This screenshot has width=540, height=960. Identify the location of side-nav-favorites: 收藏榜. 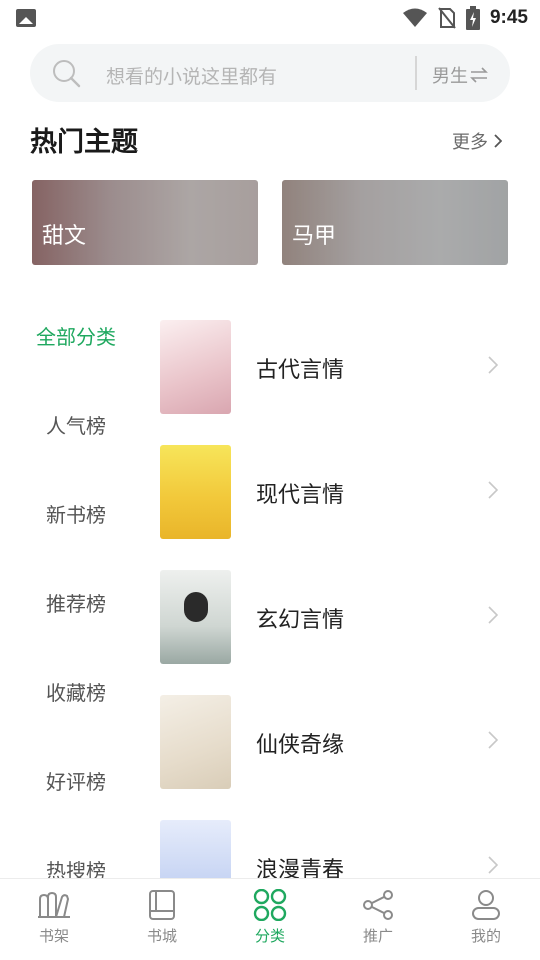
(76, 691).